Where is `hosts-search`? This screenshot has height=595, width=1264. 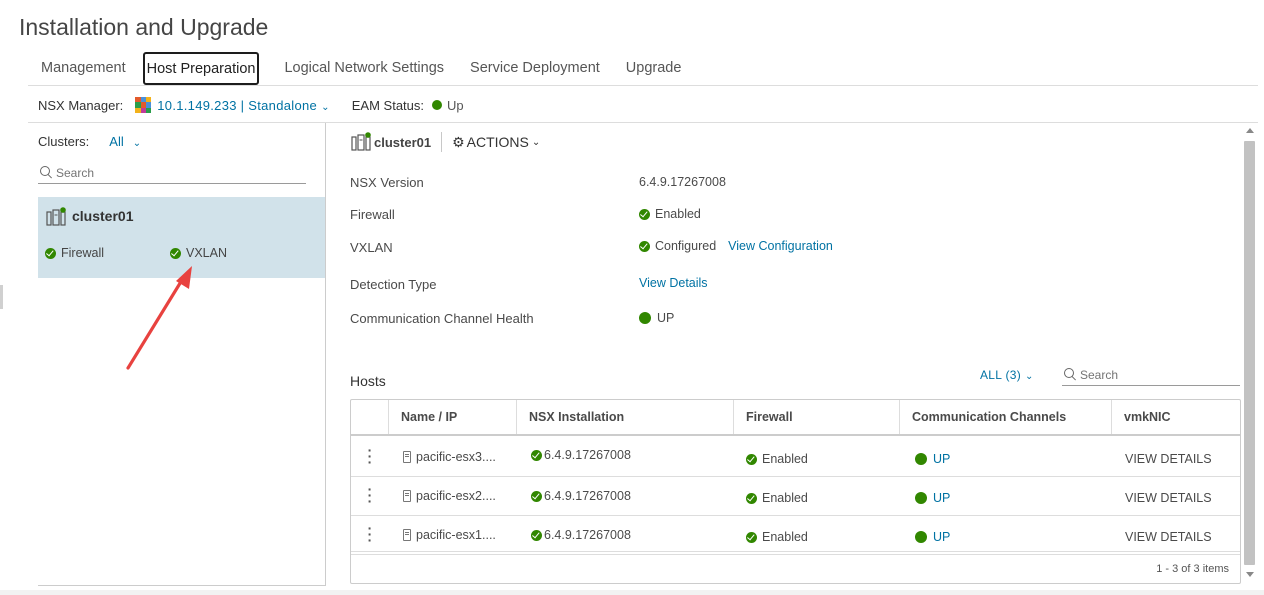 hosts-search is located at coordinates (1151, 375).